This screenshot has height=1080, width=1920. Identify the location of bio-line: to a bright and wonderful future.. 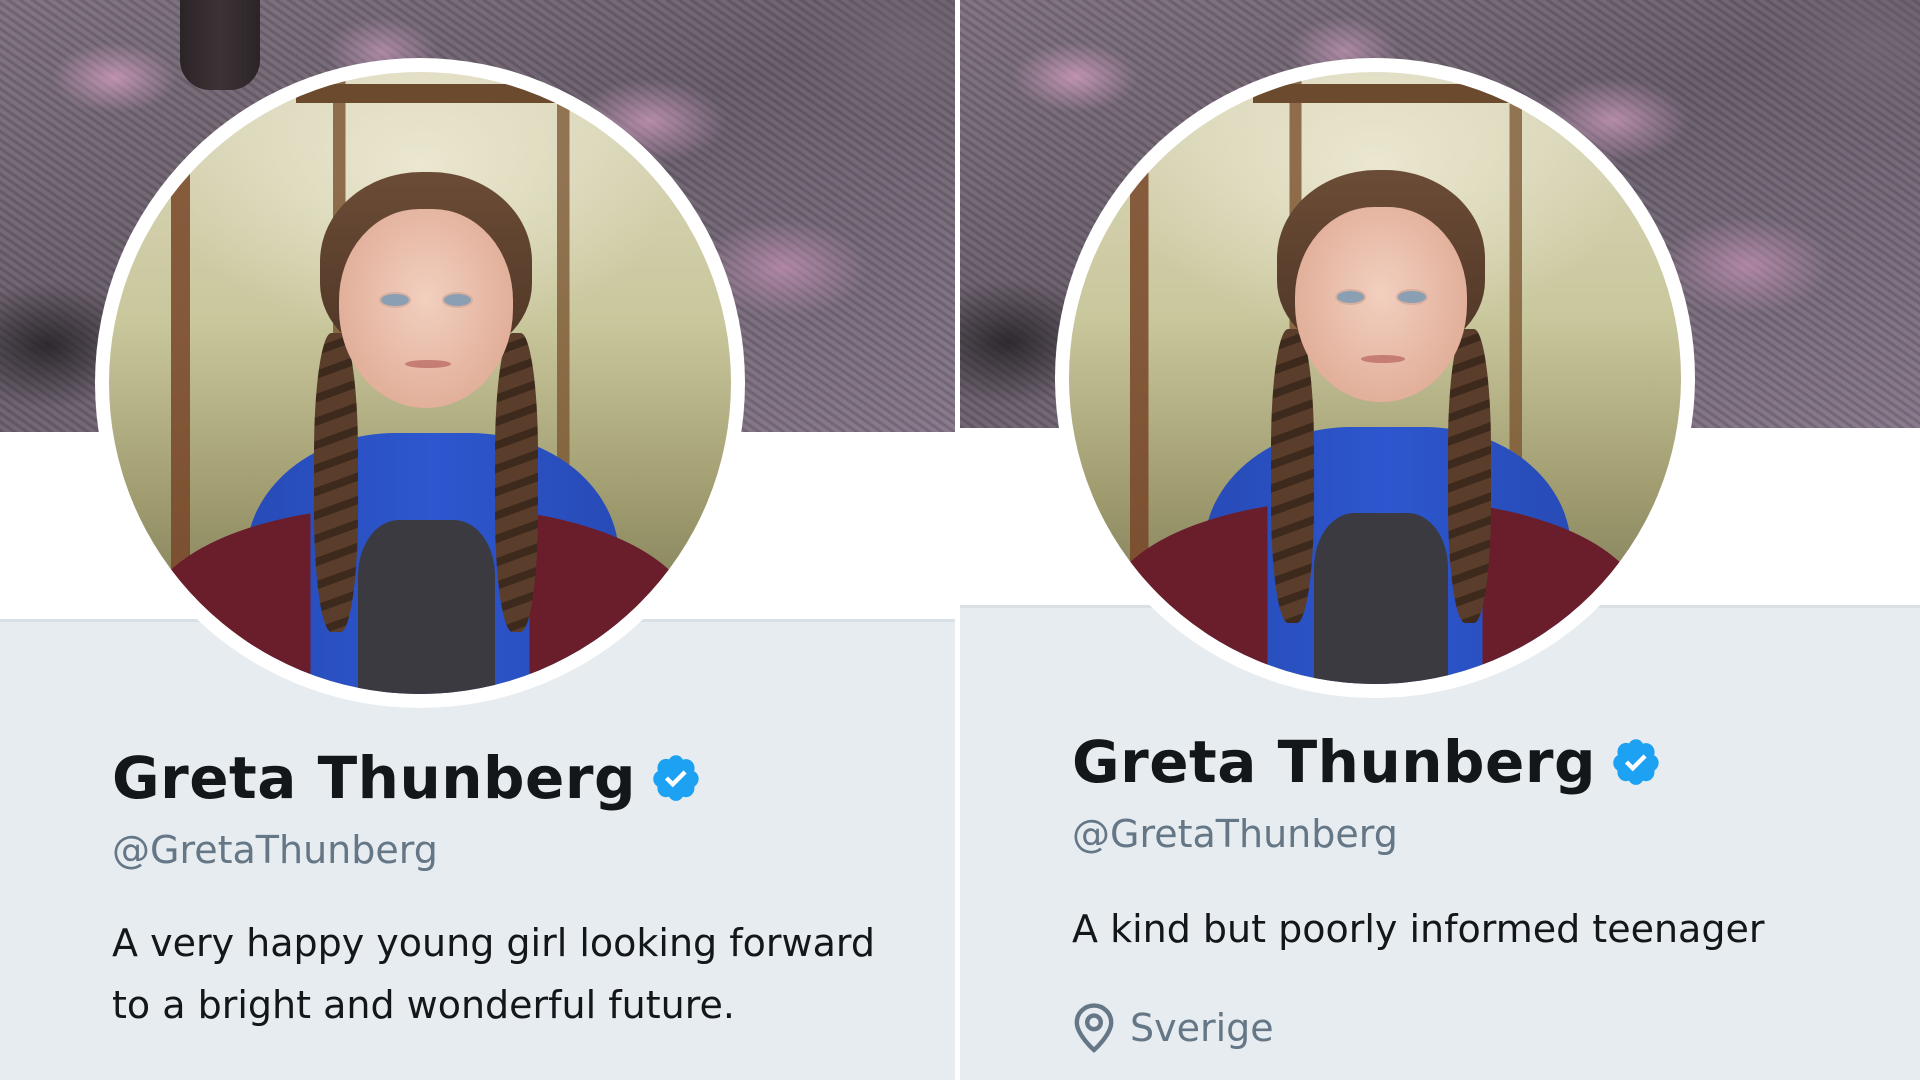
(423, 1005).